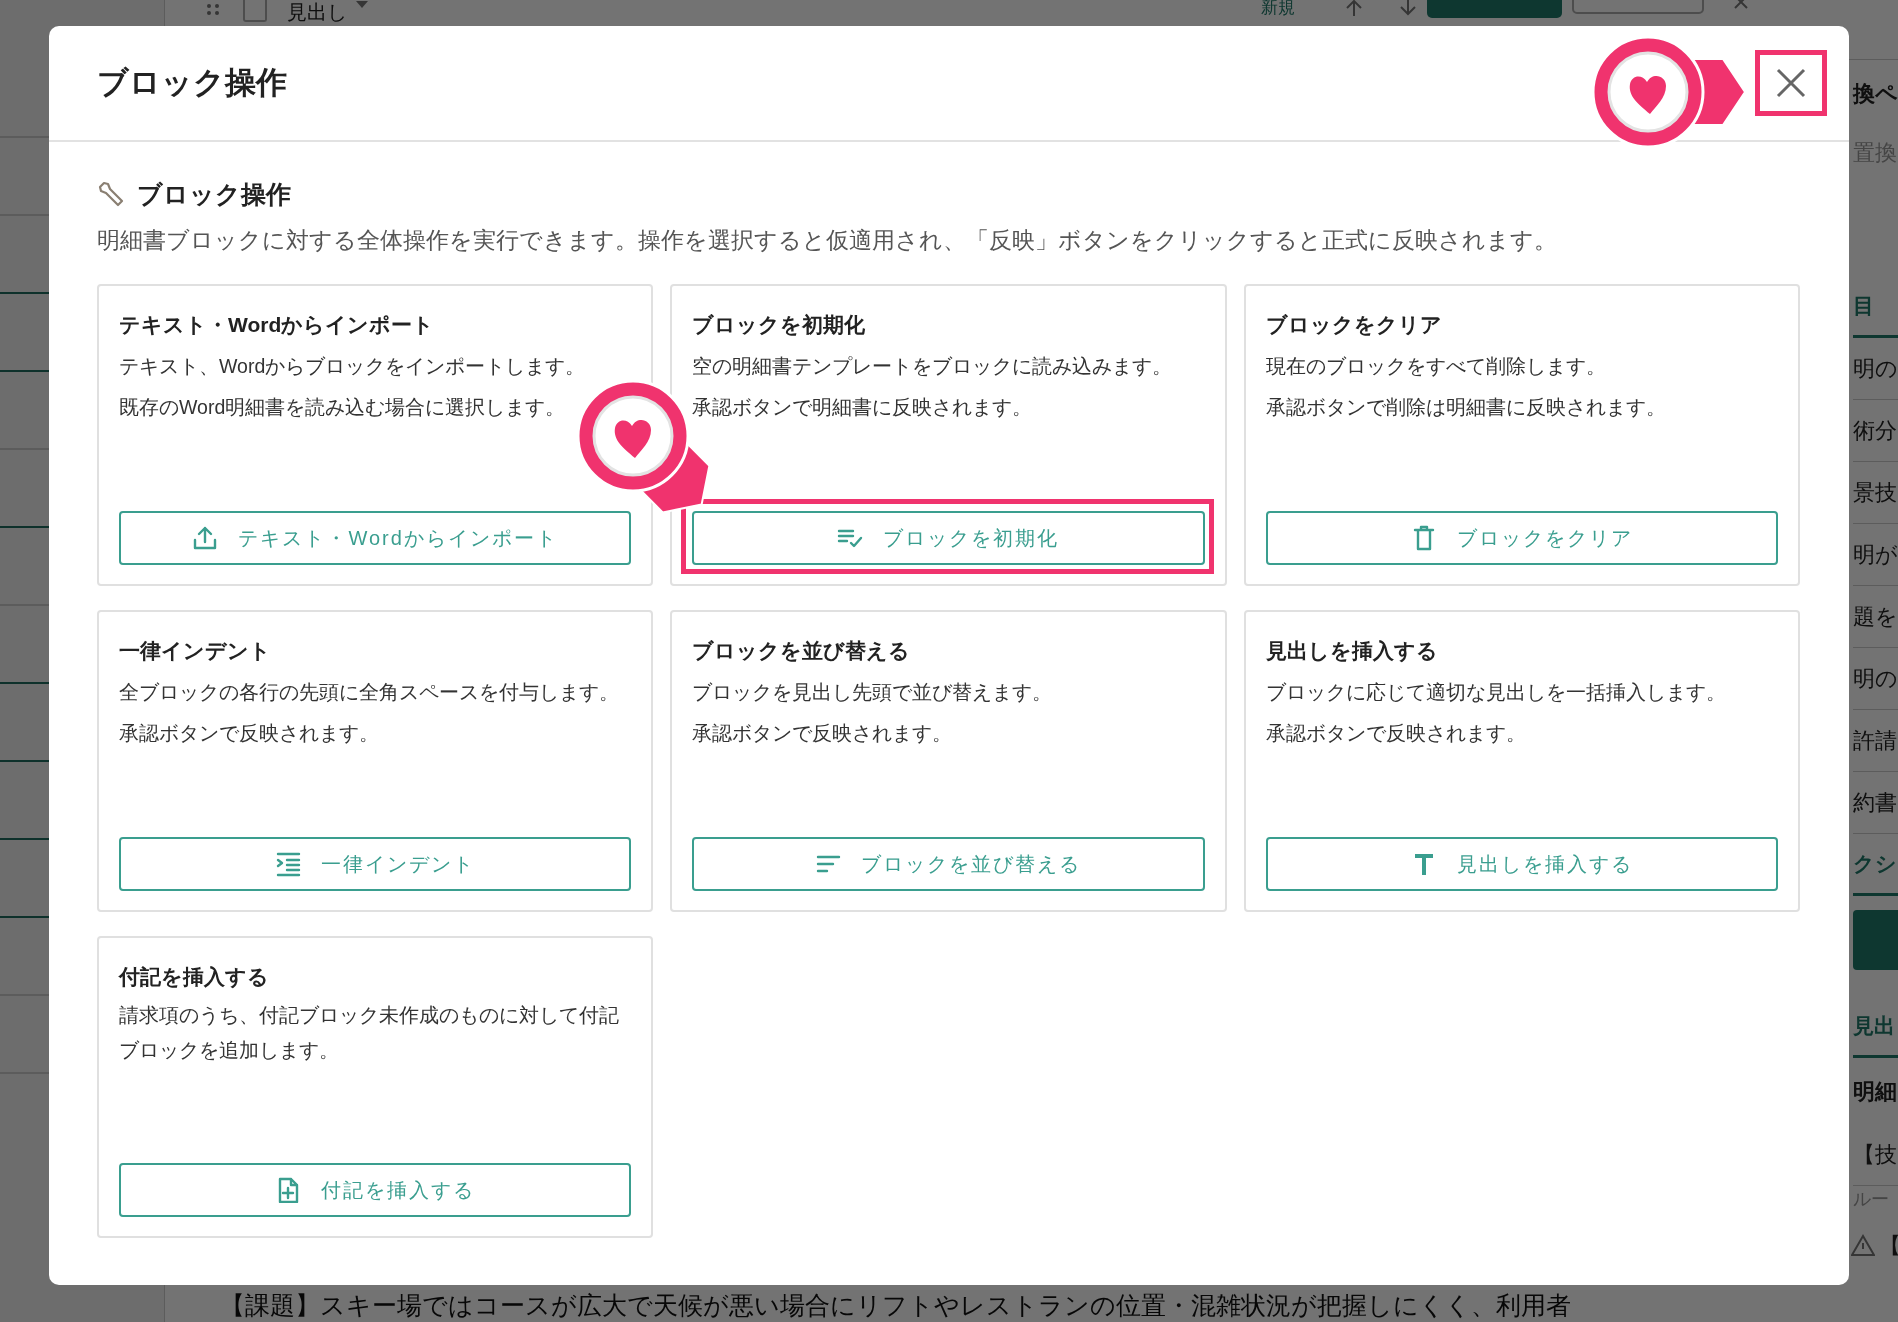 This screenshot has height=1322, width=1898. I want to click on operation-button: ブロックをクリア, so click(1521, 538).